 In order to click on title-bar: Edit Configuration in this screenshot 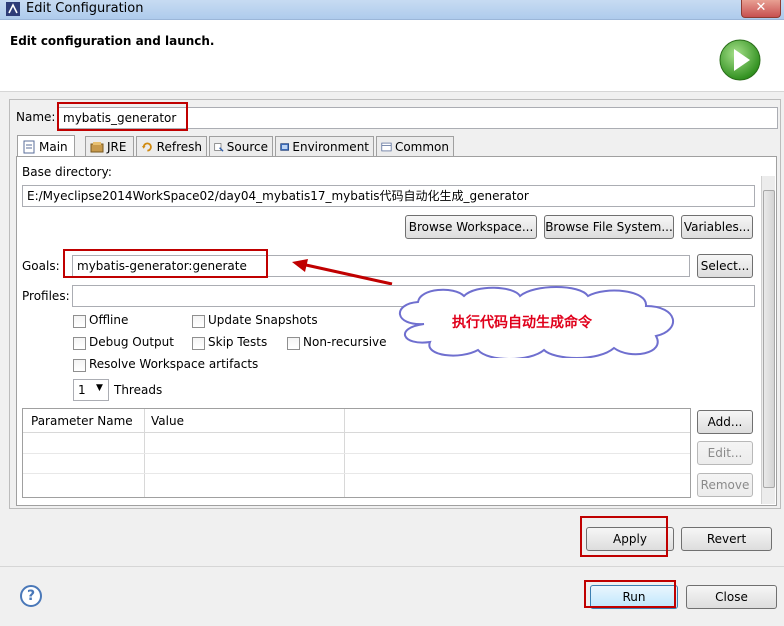, I will do `click(392, 10)`.